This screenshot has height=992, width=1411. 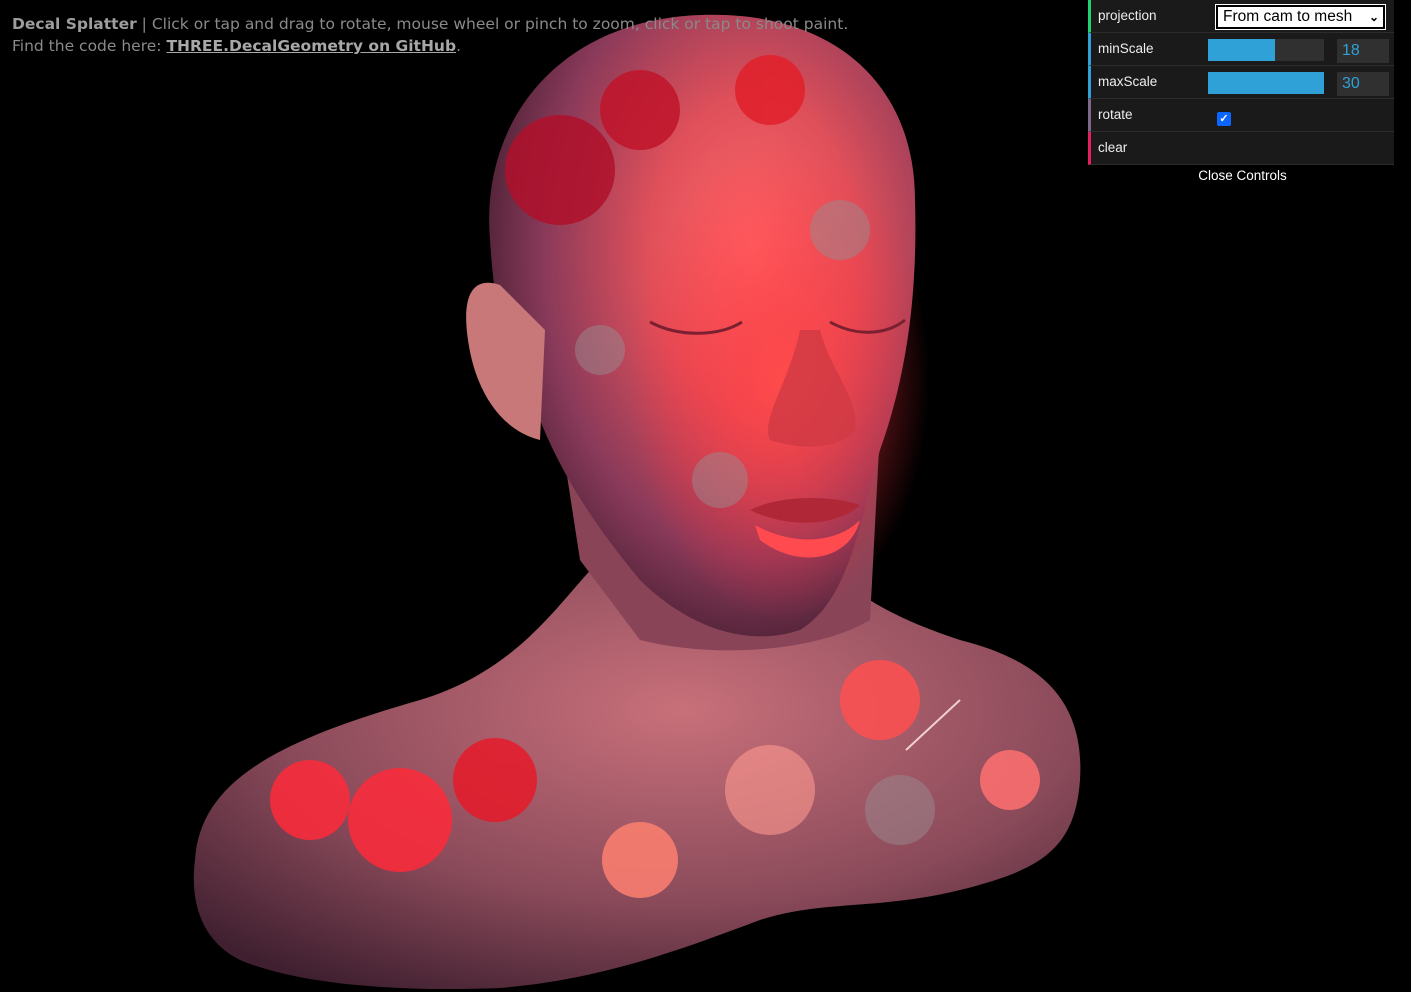 I want to click on maxscale-row: maxScale 30, so click(x=1241, y=82).